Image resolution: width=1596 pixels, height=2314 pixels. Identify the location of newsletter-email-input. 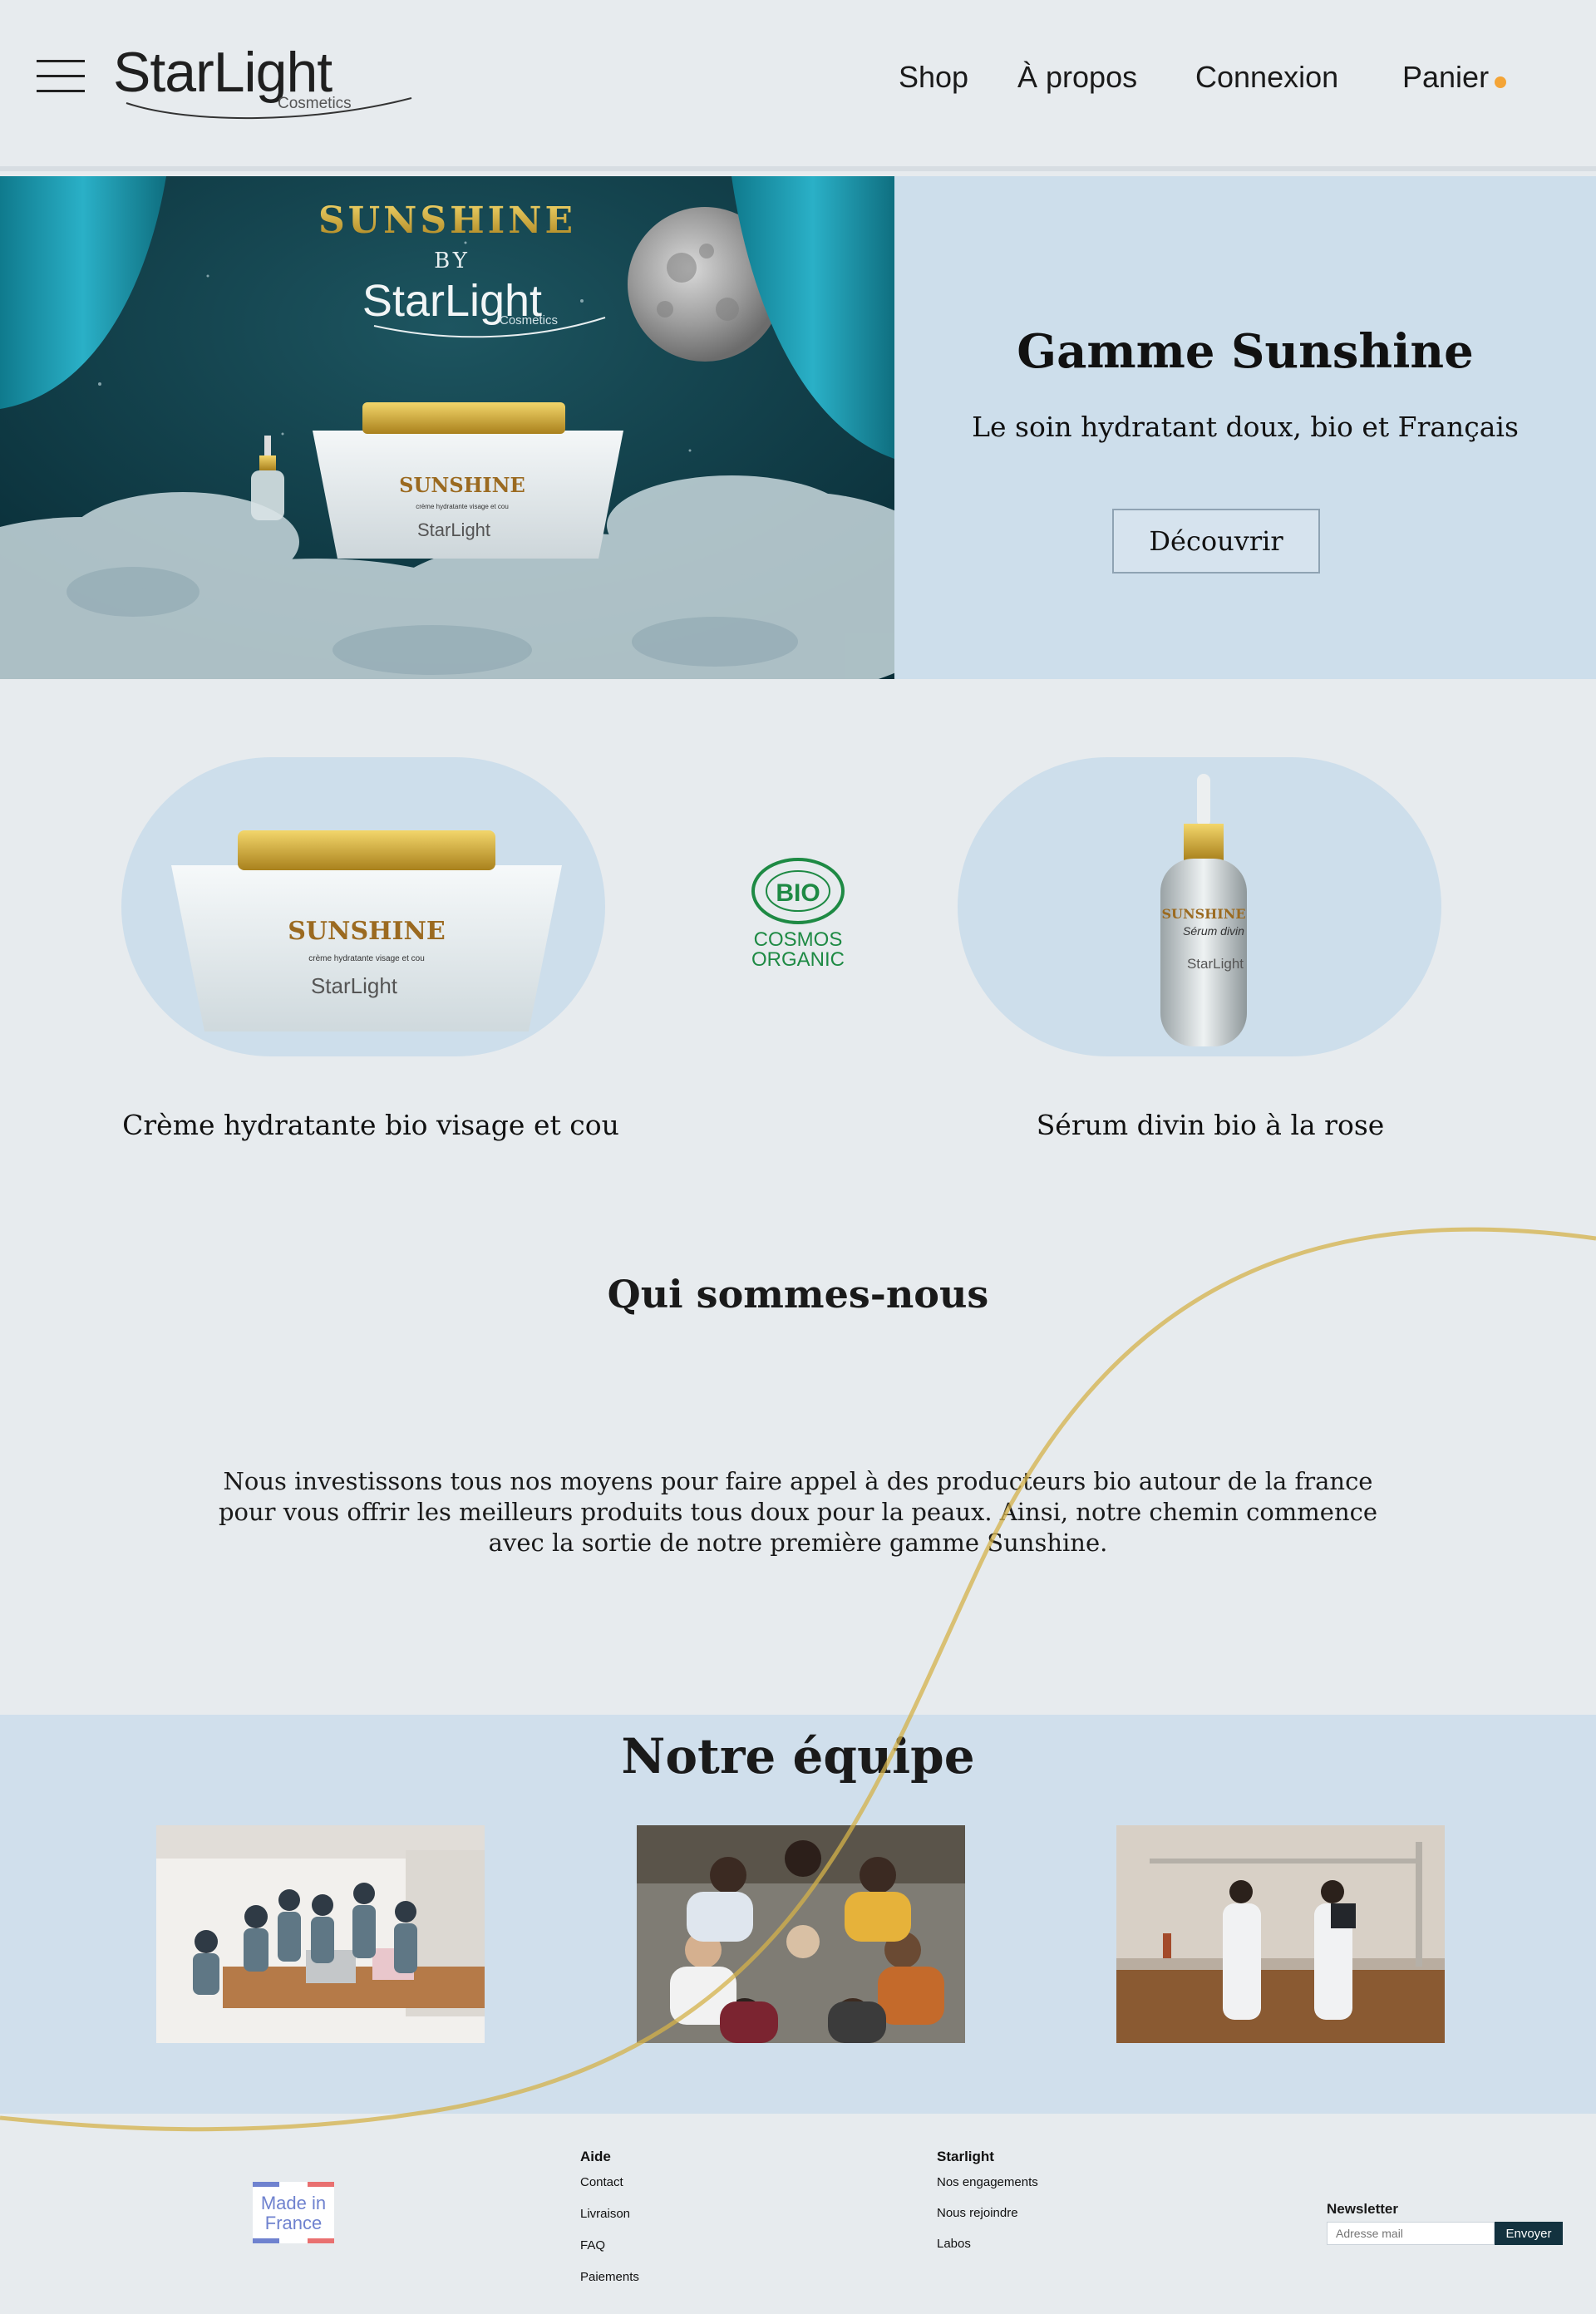
(1411, 2233).